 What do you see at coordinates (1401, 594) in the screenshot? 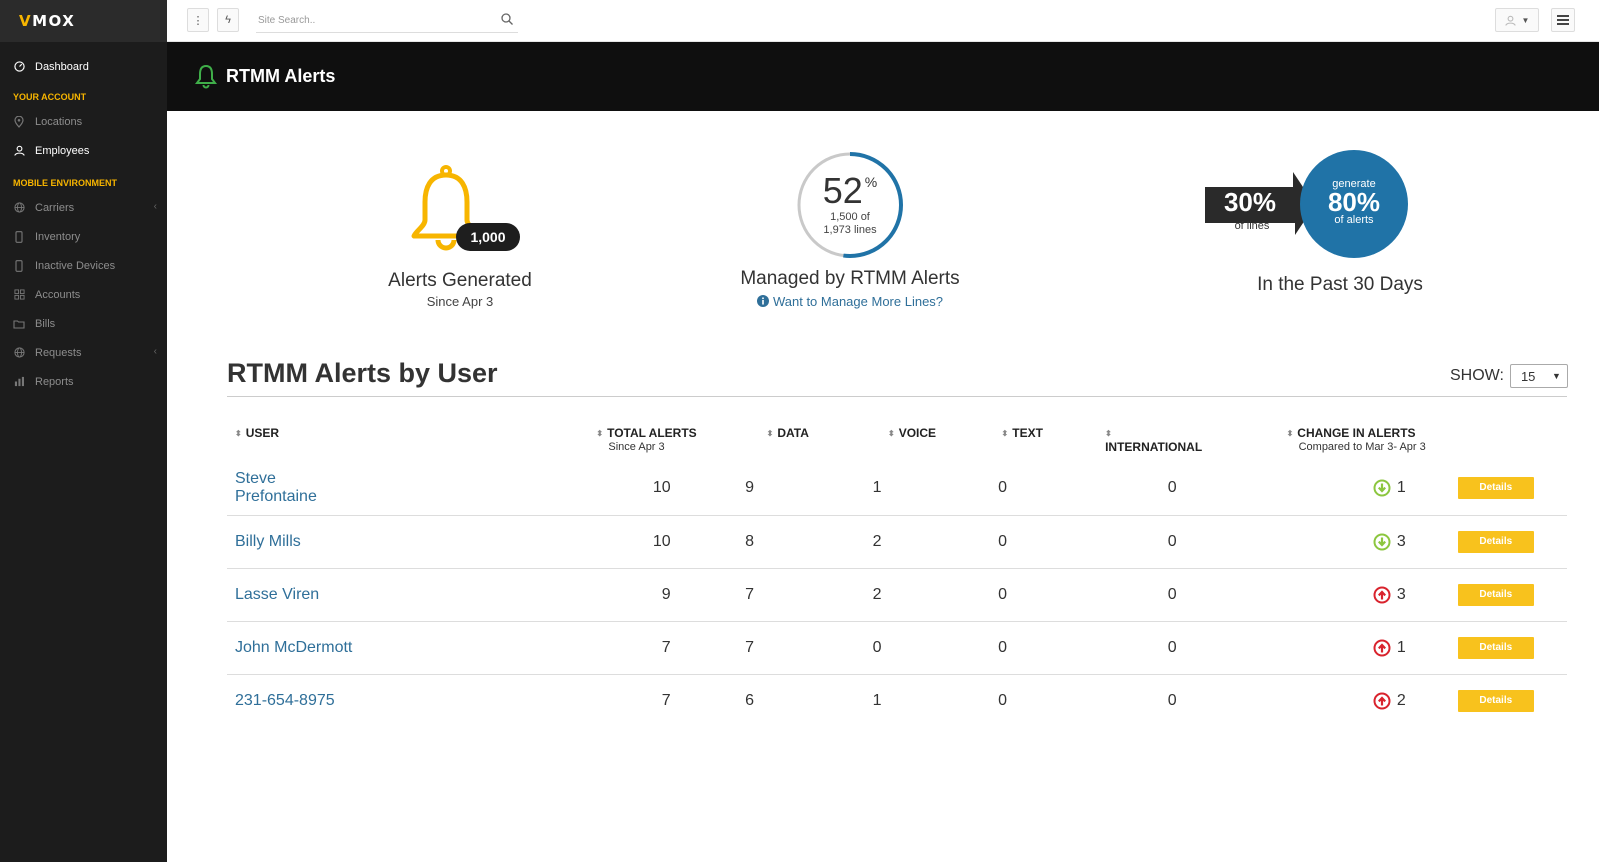
I see `change-value: 3` at bounding box center [1401, 594].